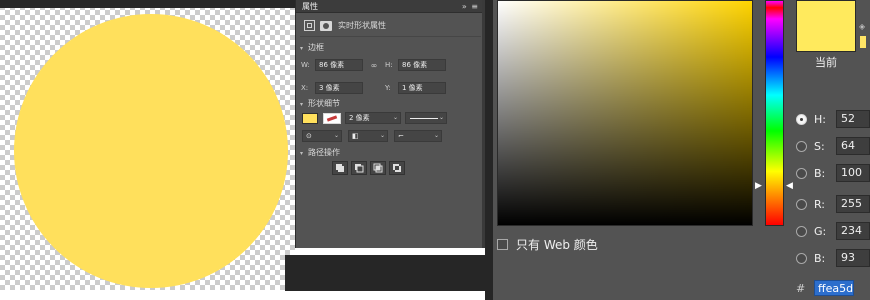 The width and height of the screenshot is (870, 300). I want to click on combine-shapes-icon, so click(340, 168).